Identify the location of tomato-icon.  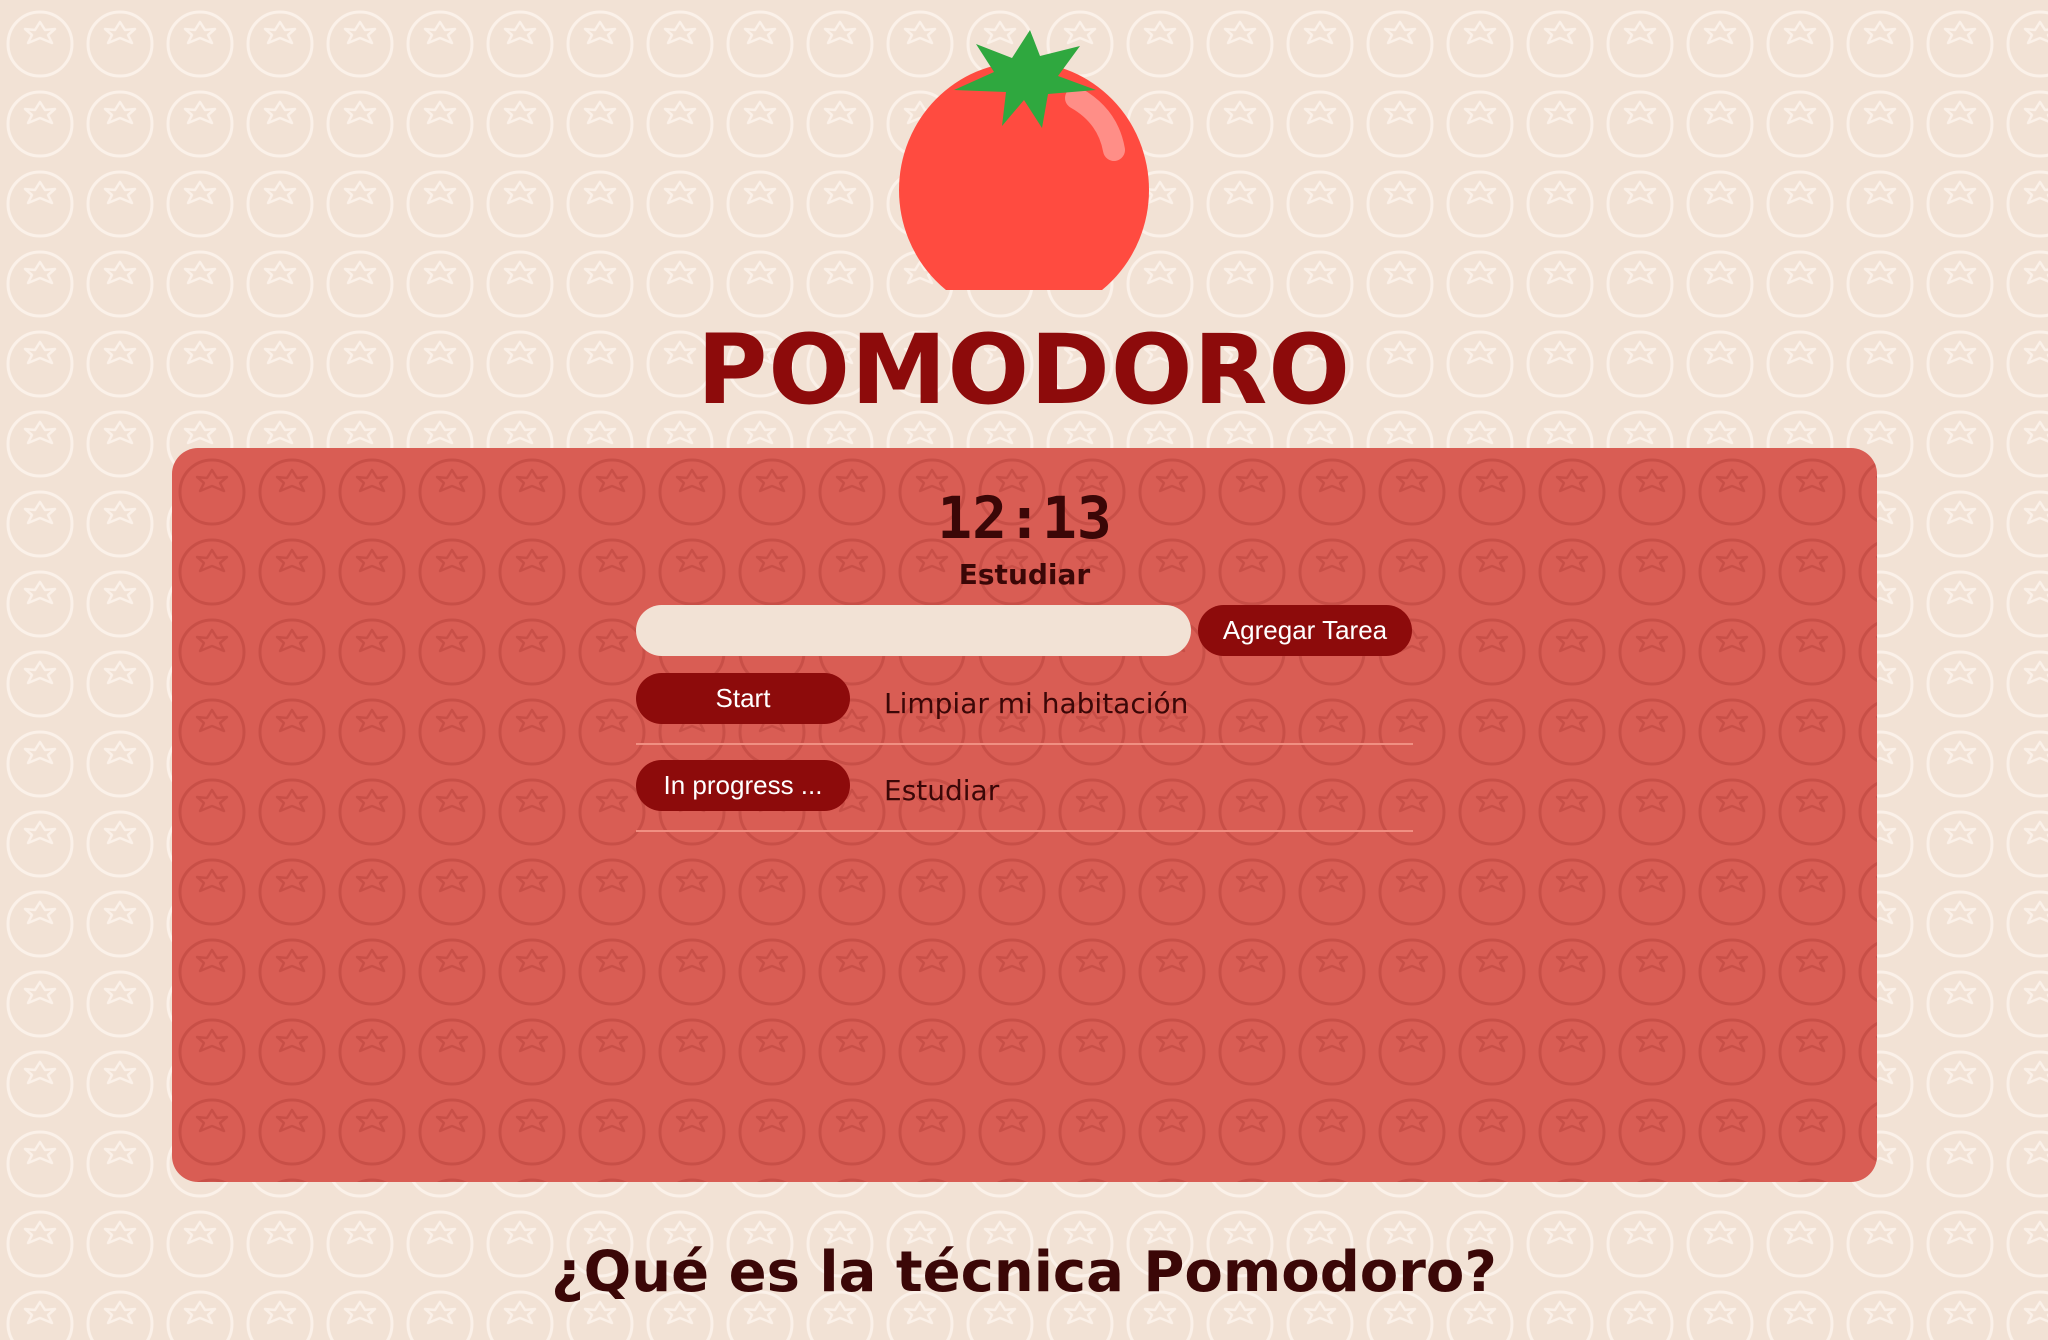
(1024, 160).